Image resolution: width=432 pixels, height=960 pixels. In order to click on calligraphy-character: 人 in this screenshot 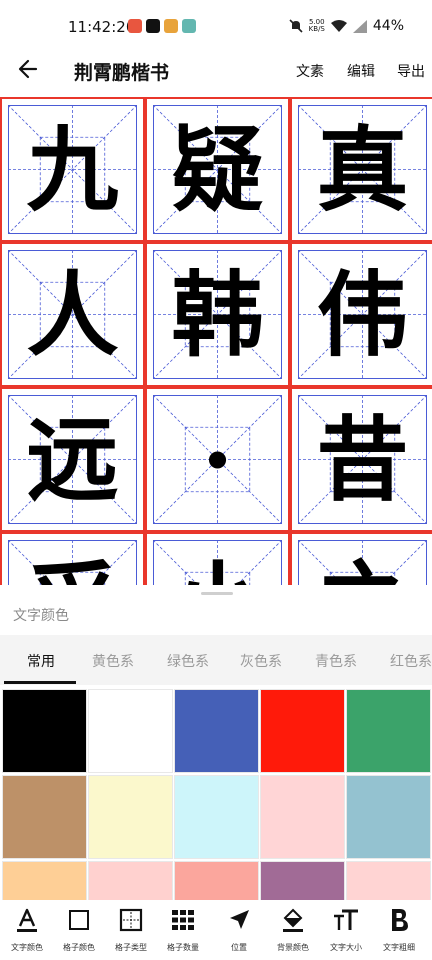, I will do `click(72, 314)`.